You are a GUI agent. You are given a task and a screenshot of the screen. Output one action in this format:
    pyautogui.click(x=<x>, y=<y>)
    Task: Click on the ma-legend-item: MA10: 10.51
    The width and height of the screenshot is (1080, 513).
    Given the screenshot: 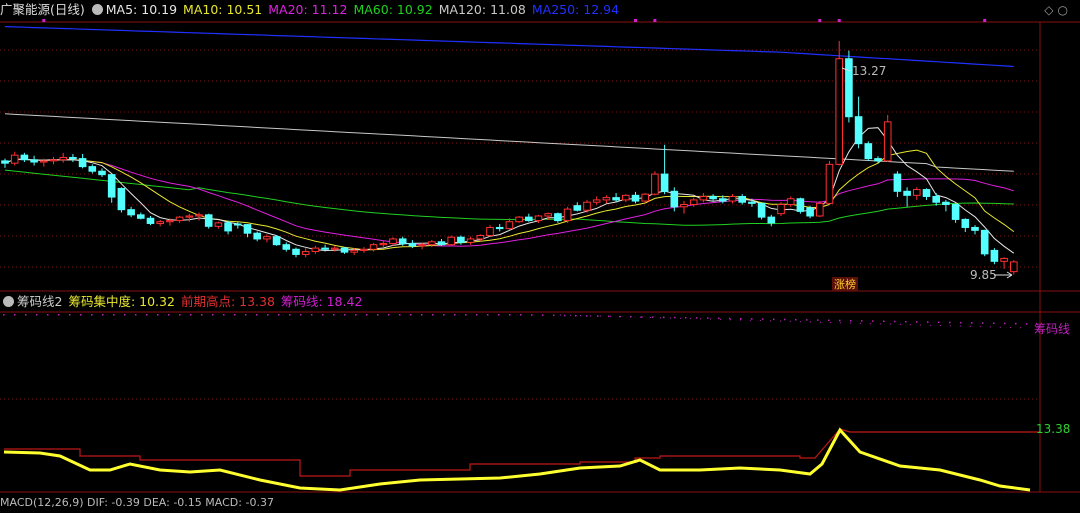 What is the action you would take?
    pyautogui.click(x=223, y=9)
    